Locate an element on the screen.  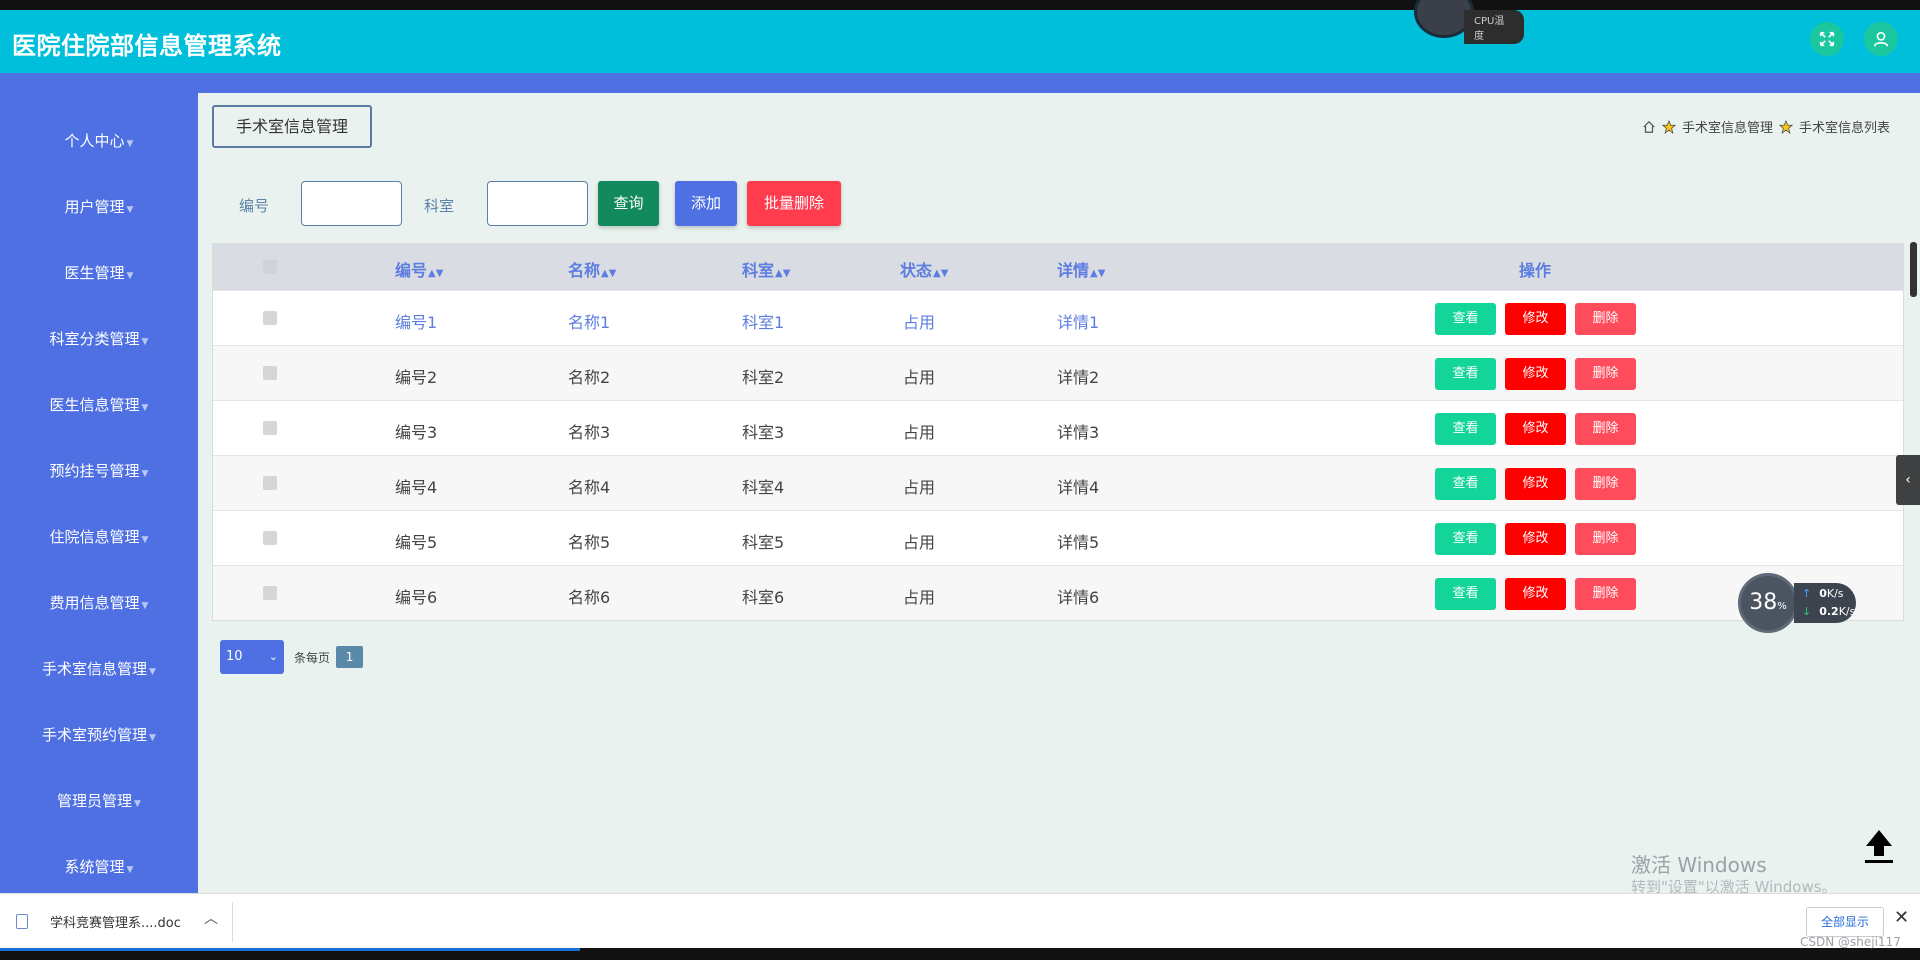
cell-dept: 科室6 is located at coordinates (763, 597).